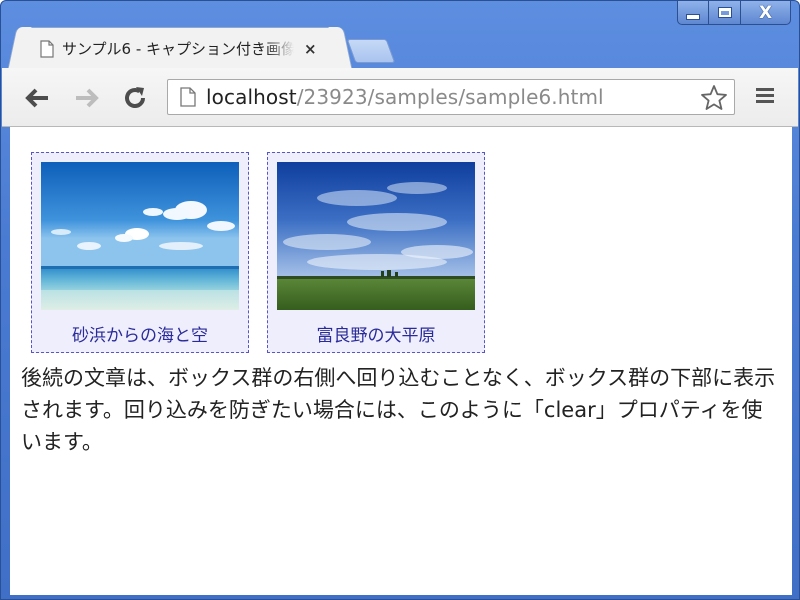 The image size is (800, 600). I want to click on maximize-icon, so click(724, 12).